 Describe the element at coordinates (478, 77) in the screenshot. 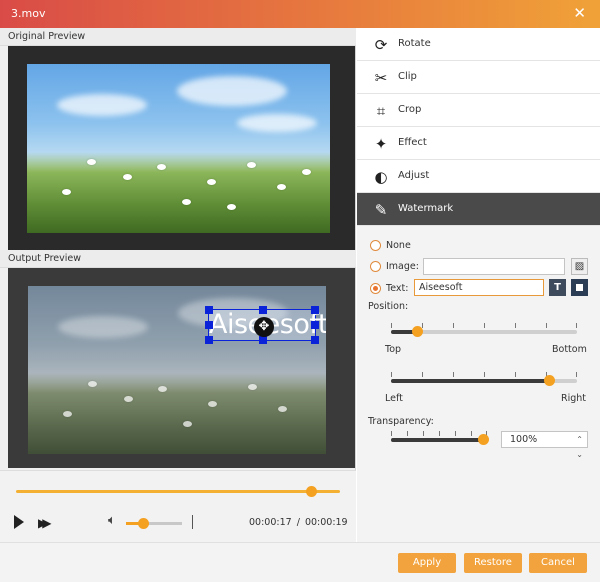

I see `menu-item-clip: ✂ Clip` at that location.